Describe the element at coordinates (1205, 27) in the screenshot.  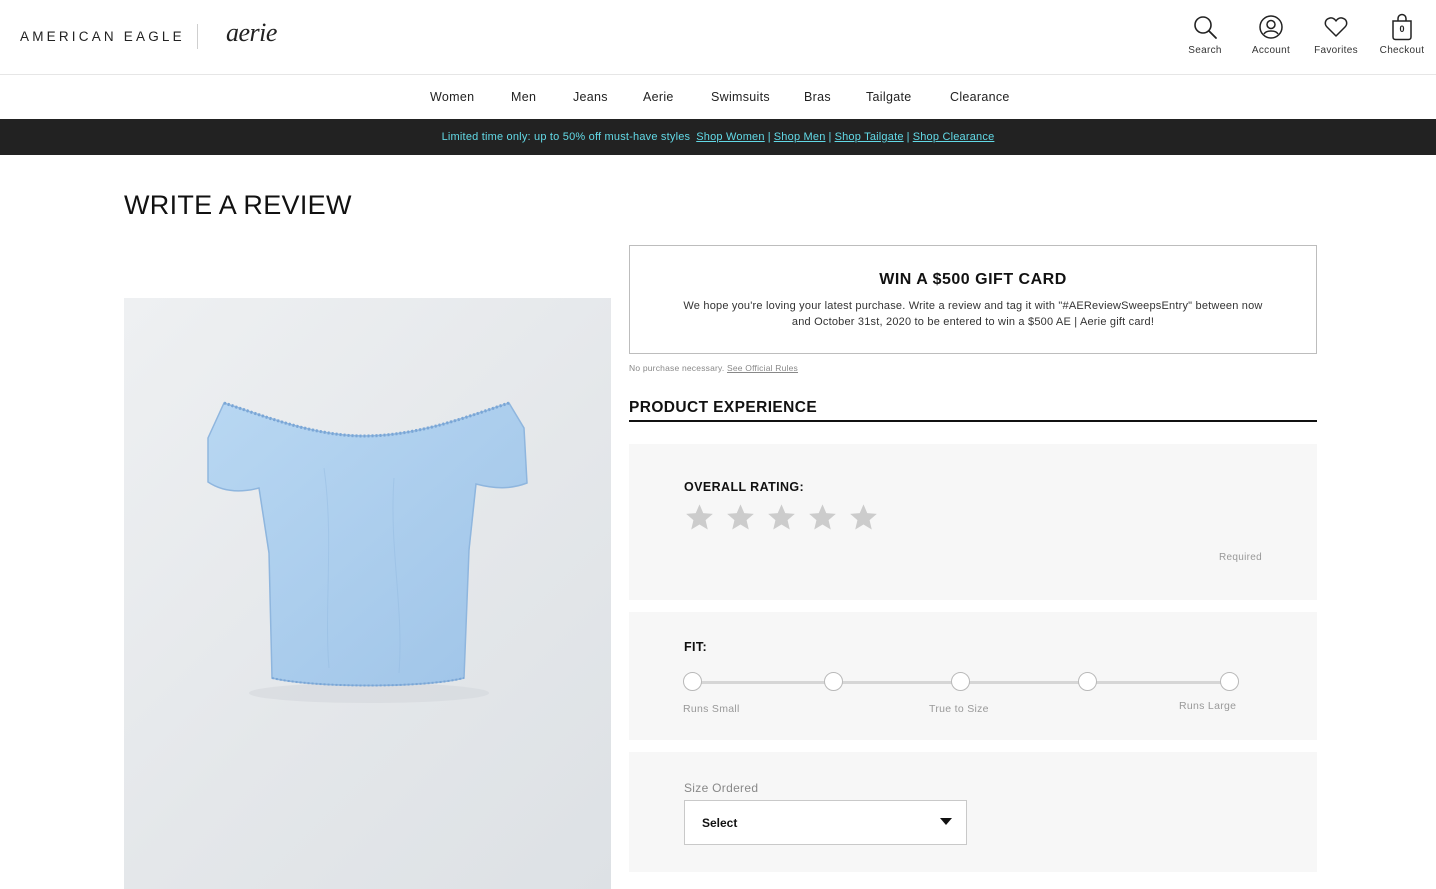
I see `search-icon` at that location.